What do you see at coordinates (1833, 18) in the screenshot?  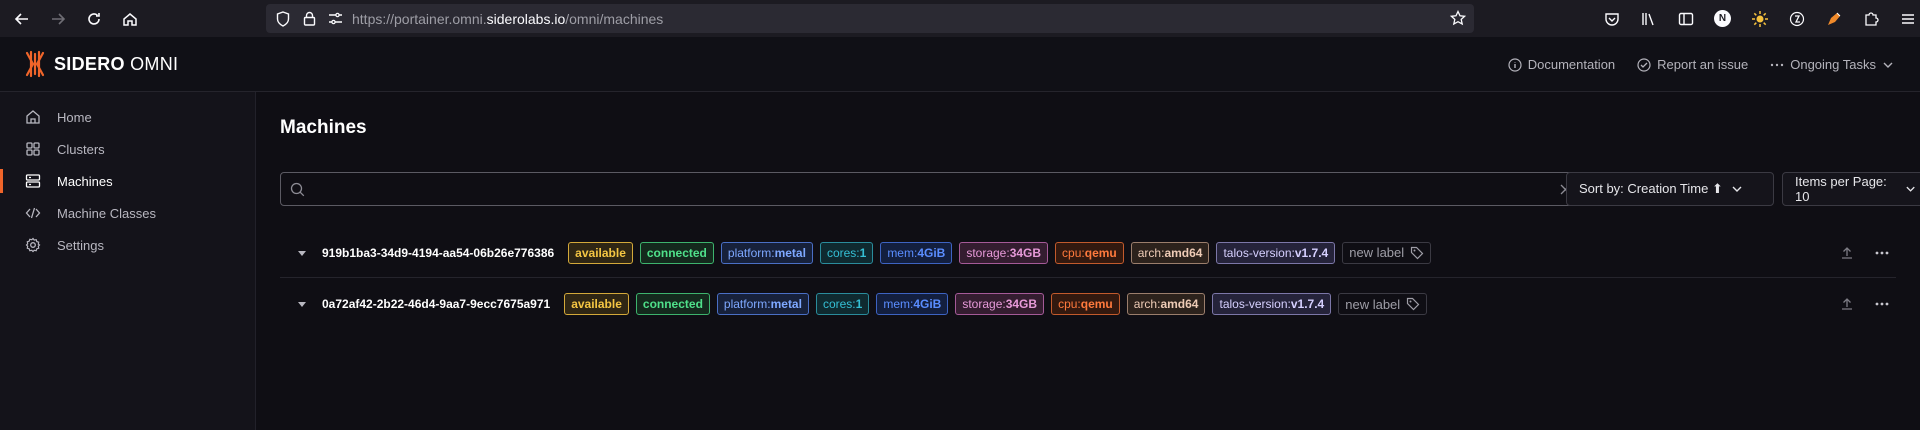 I see `rocket-extension-icon` at bounding box center [1833, 18].